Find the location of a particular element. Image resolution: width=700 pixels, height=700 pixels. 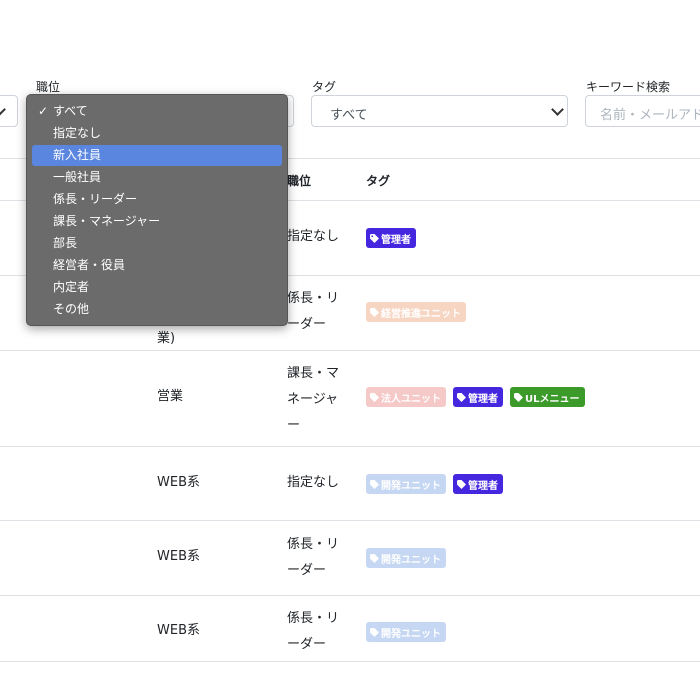

column-header-position: 職位 is located at coordinates (299, 180).